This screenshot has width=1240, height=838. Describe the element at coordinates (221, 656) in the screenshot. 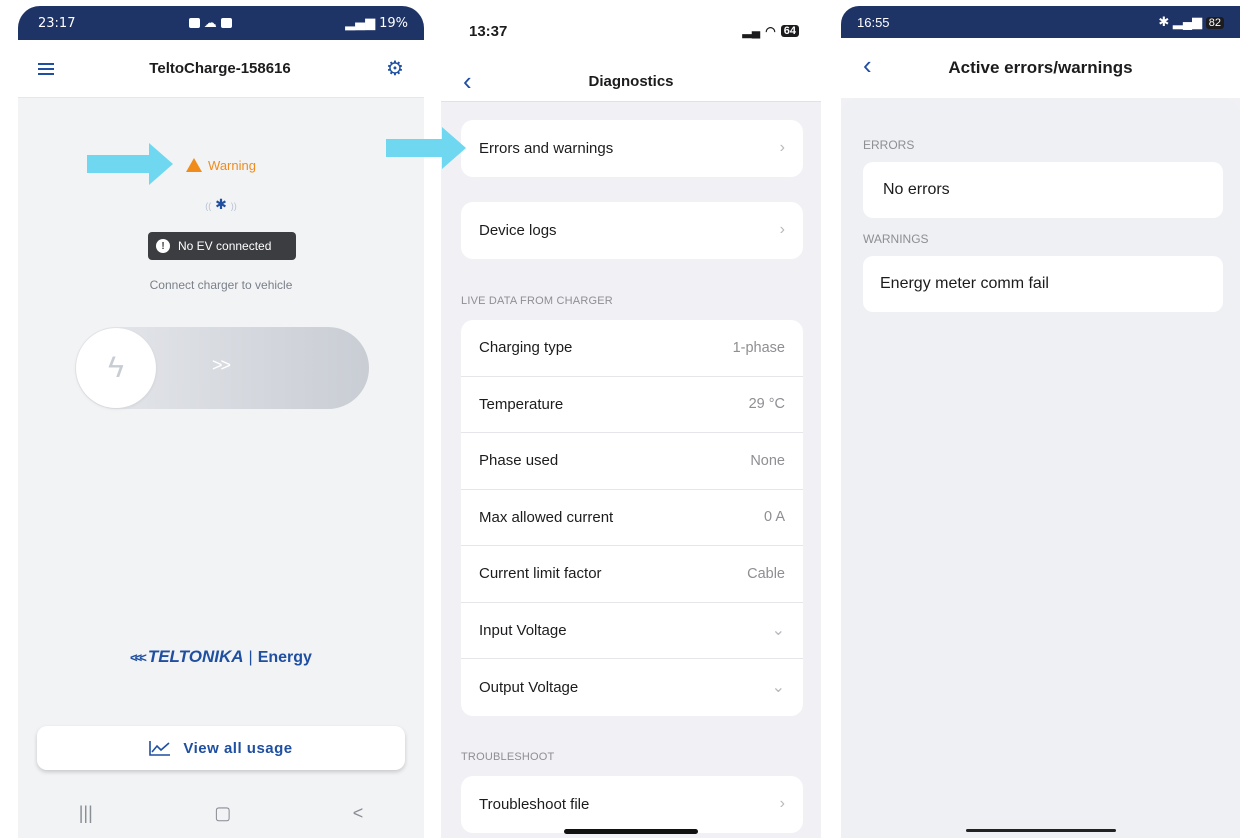

I see `teltonika-energy-logo: <<< TELTONIKA | Energy` at that location.